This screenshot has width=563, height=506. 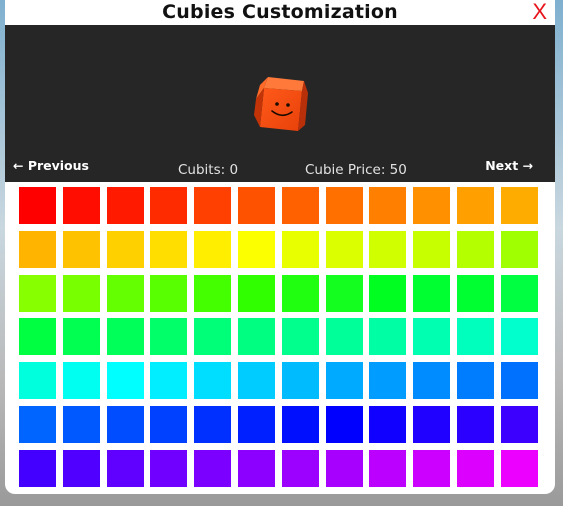 What do you see at coordinates (539, 12) in the screenshot?
I see `close-button: X` at bounding box center [539, 12].